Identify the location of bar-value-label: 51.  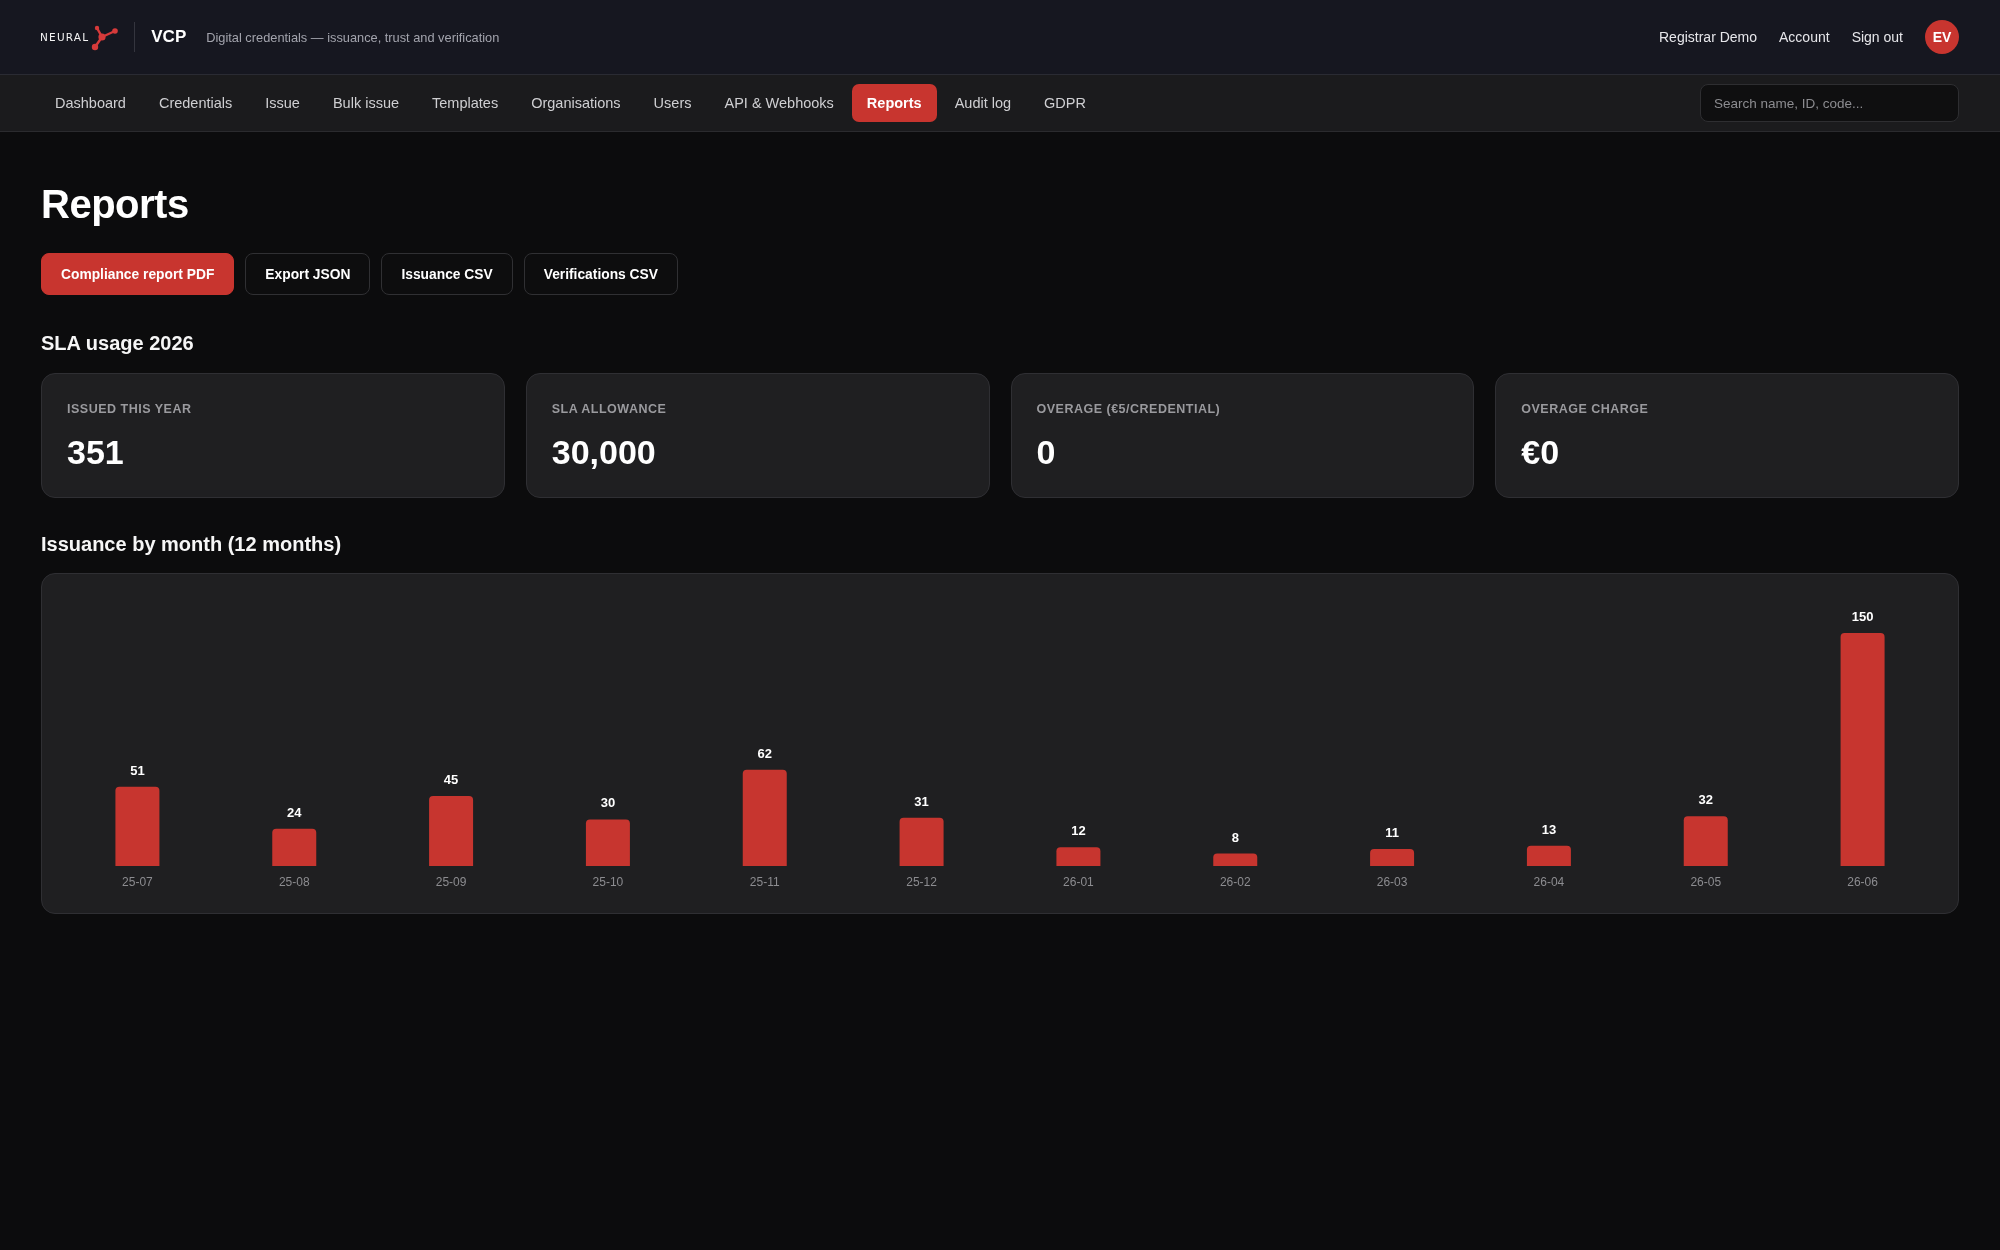
(137, 770).